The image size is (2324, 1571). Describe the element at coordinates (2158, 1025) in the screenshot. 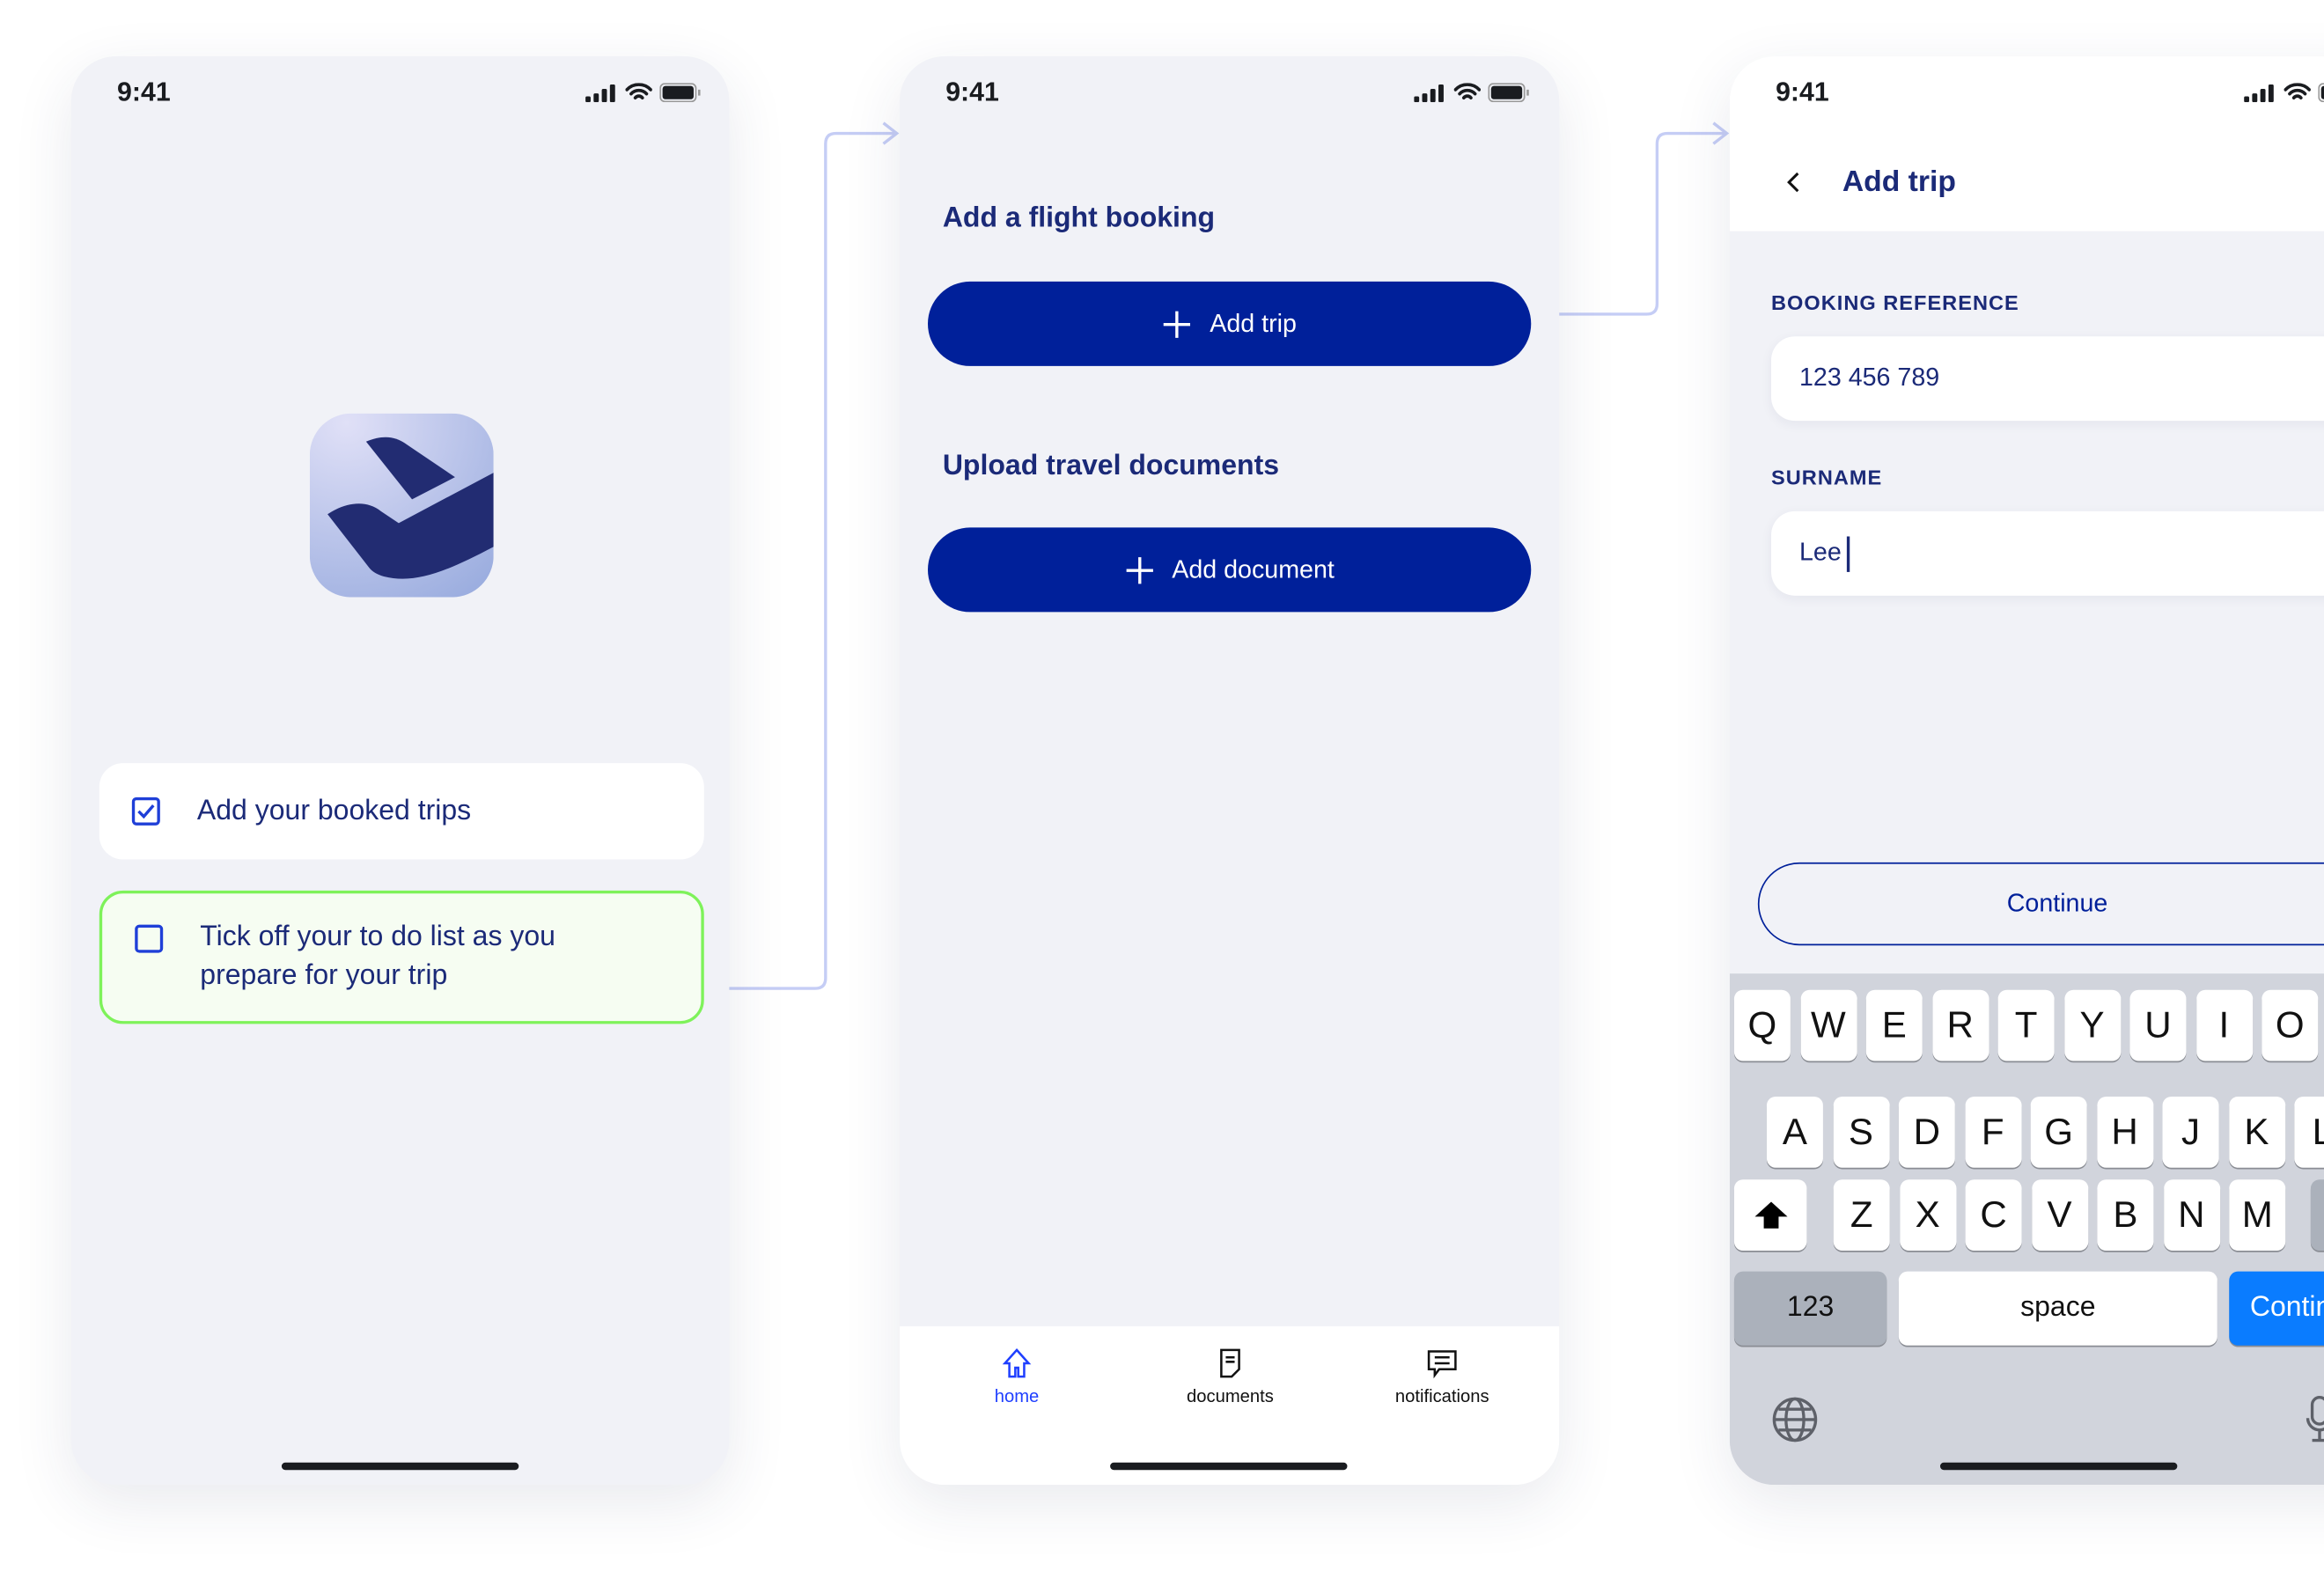

I see `key-u: U` at that location.